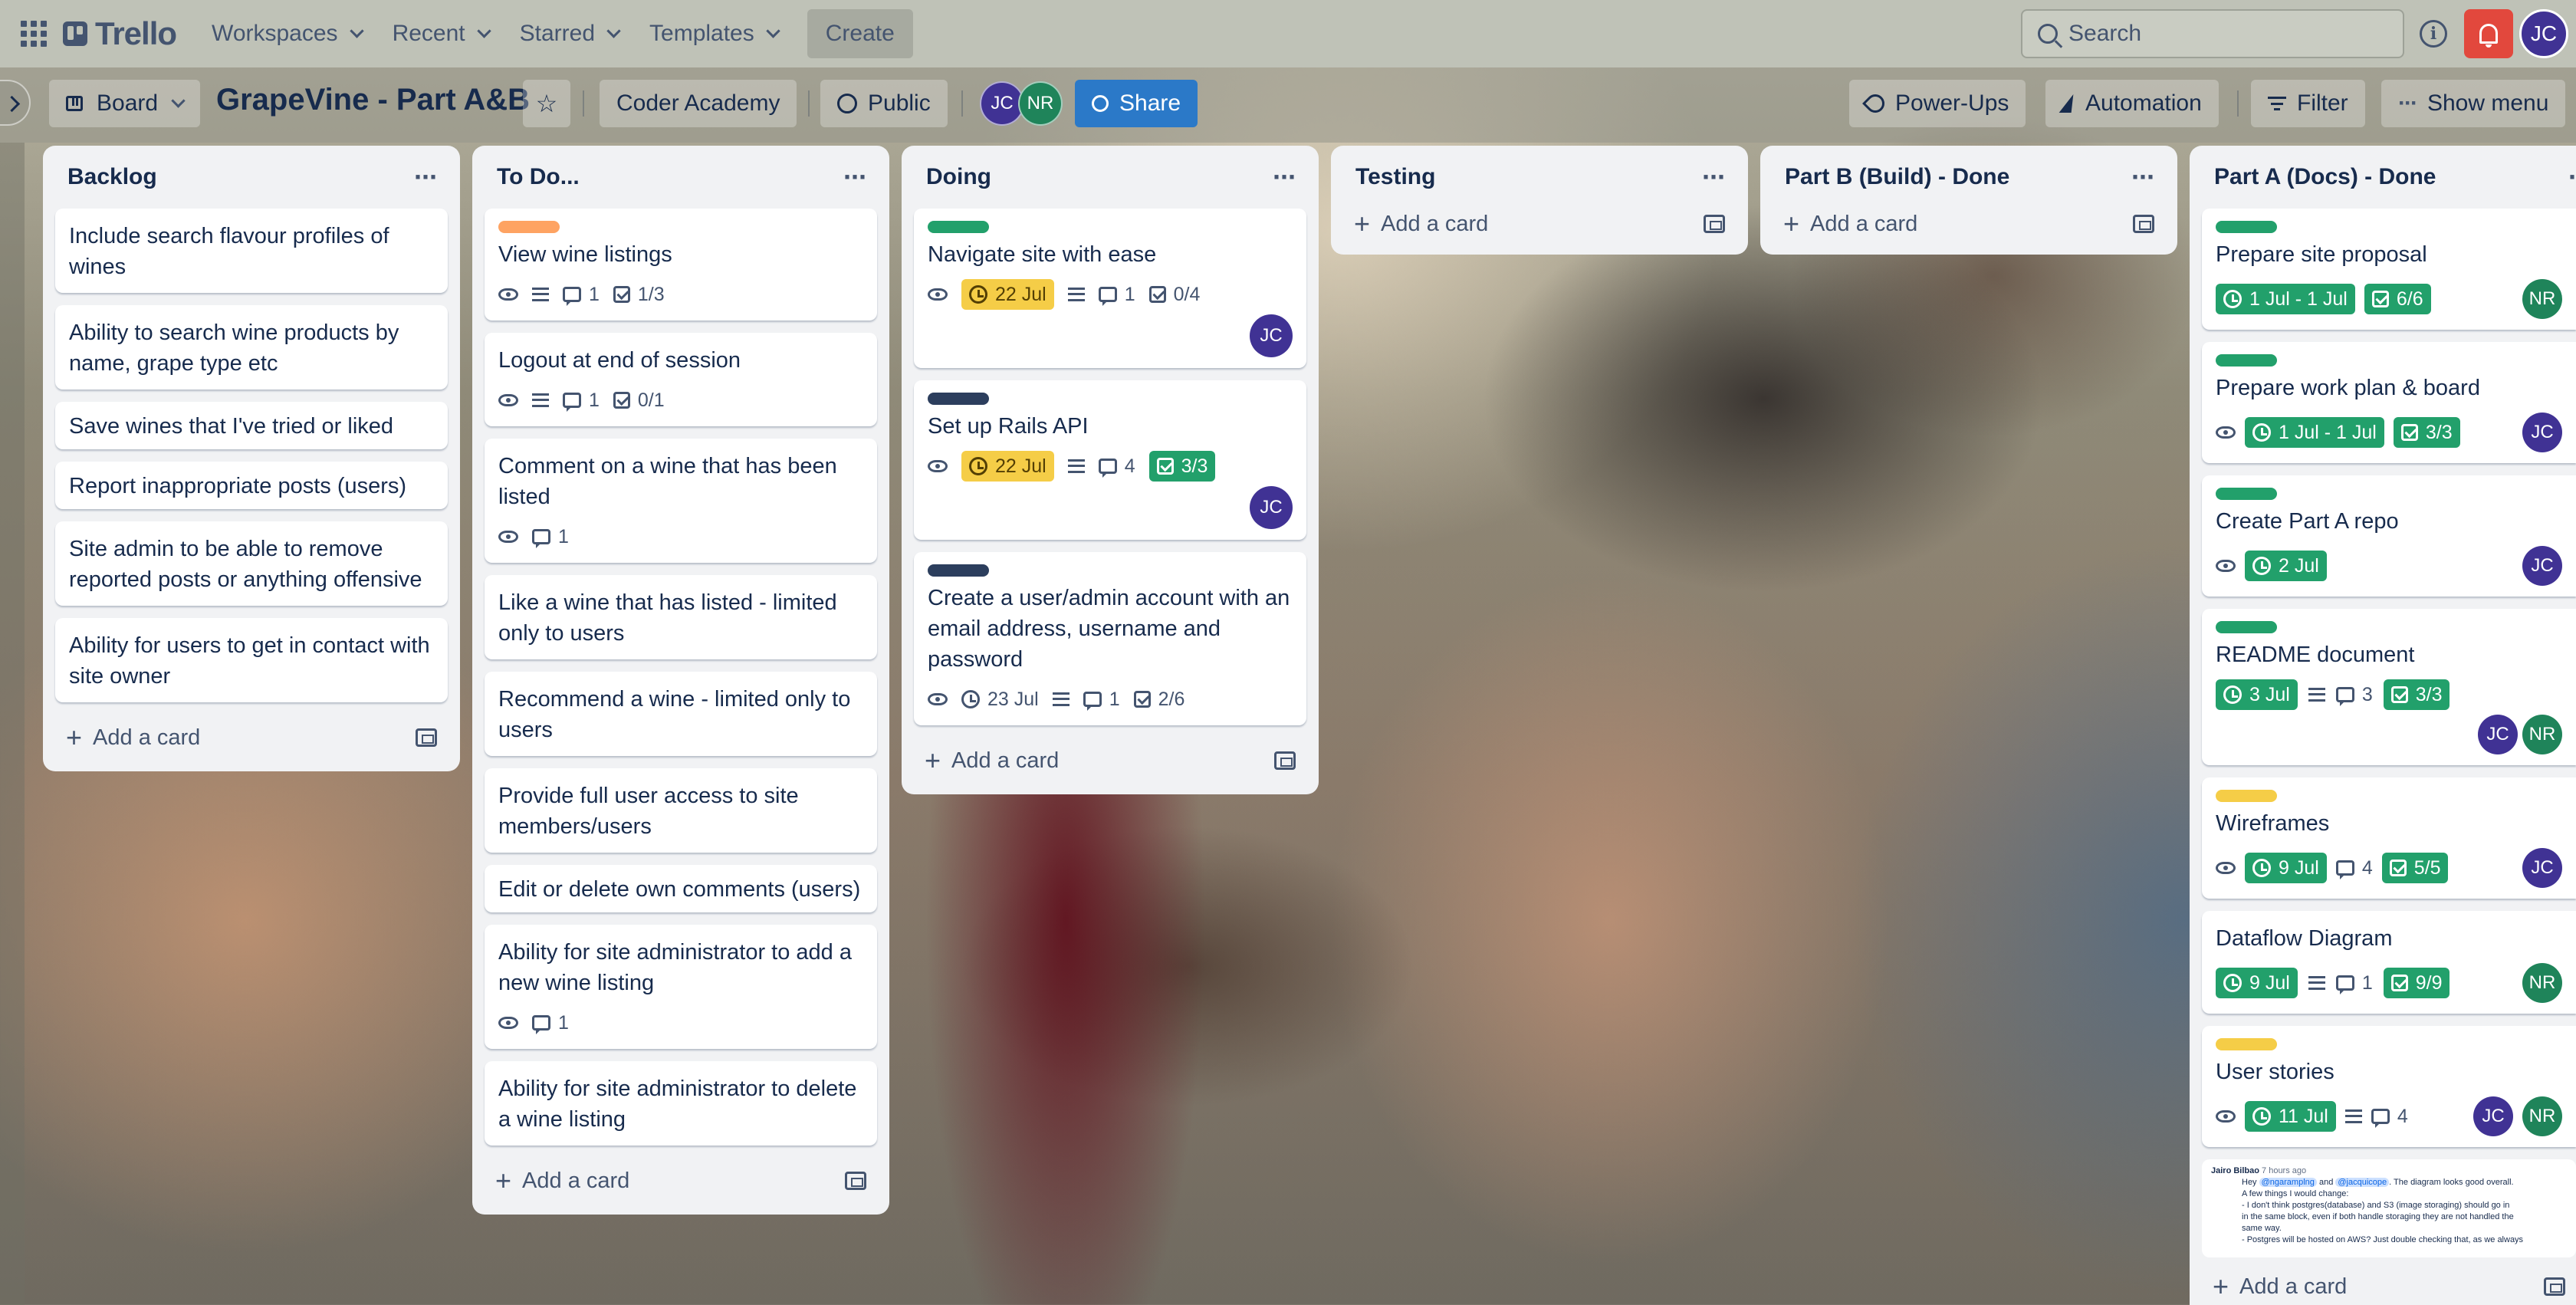  Describe the element at coordinates (569, 33) in the screenshot. I see `starred-menu: Starred` at that location.